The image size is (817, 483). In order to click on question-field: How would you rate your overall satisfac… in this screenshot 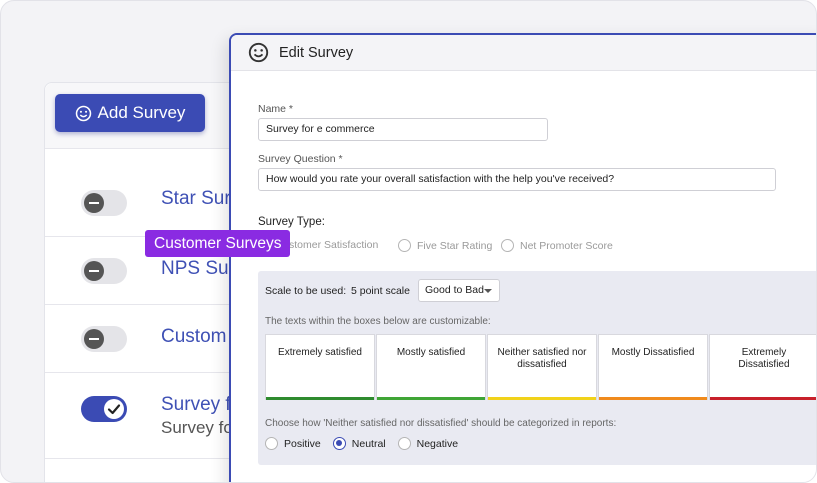, I will do `click(517, 179)`.